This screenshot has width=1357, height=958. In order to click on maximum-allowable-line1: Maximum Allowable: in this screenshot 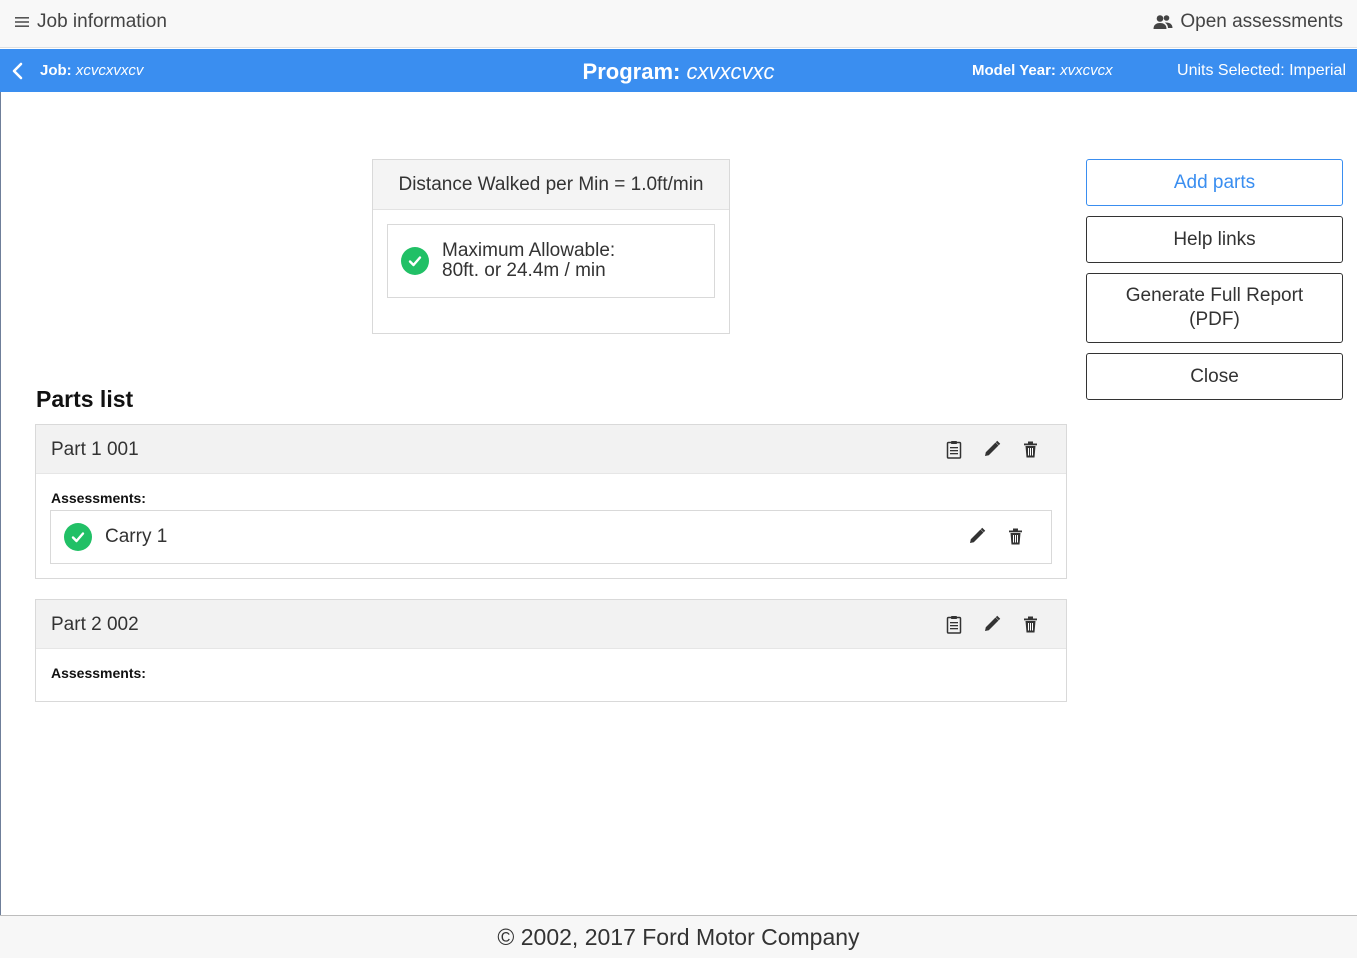, I will do `click(529, 250)`.